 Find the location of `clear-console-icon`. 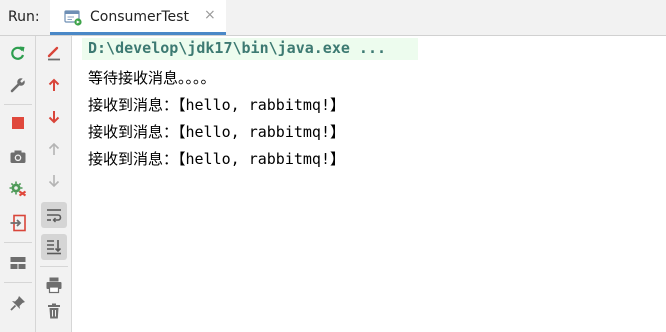

clear-console-icon is located at coordinates (54, 53).